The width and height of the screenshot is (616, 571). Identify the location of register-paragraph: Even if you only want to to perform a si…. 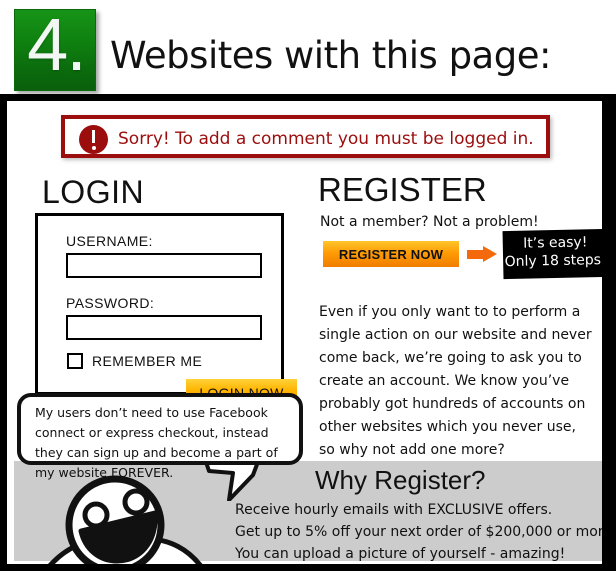
(455, 381).